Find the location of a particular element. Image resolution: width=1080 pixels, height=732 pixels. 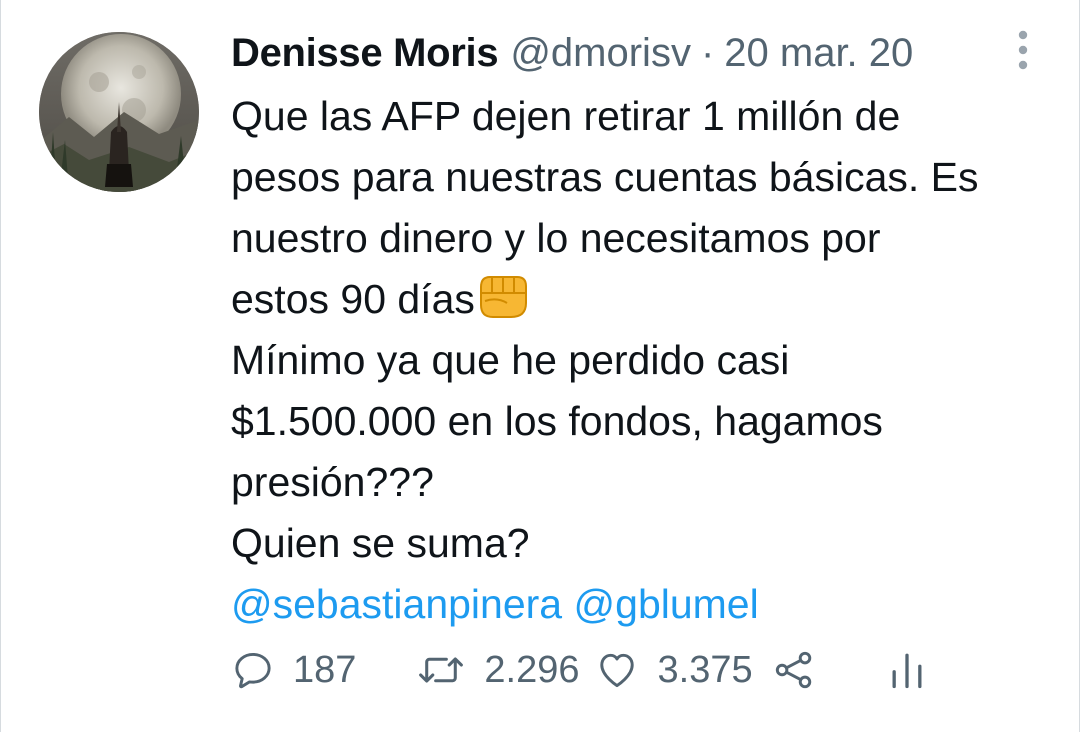

speech-bubble-icon is located at coordinates (253, 670).